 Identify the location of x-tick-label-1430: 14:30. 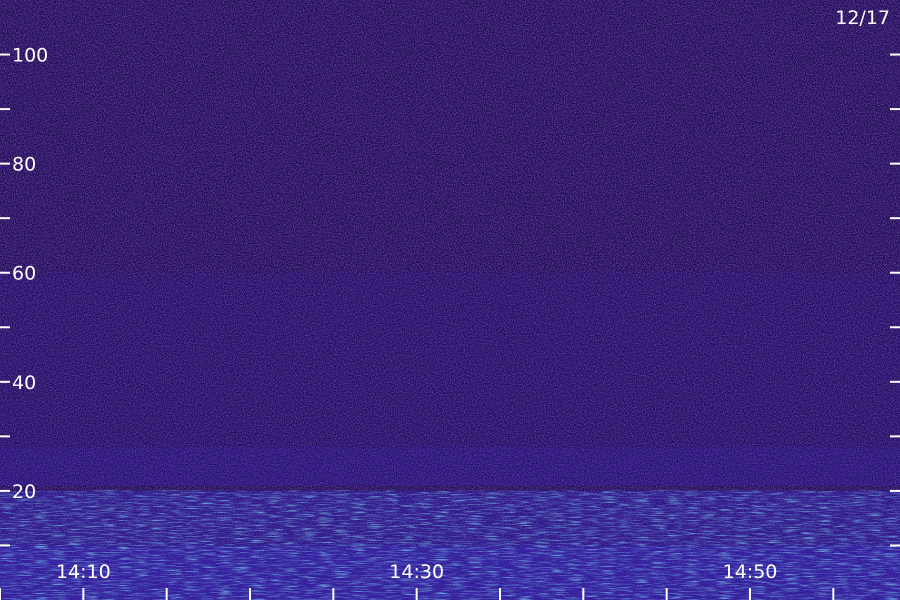
(416, 572).